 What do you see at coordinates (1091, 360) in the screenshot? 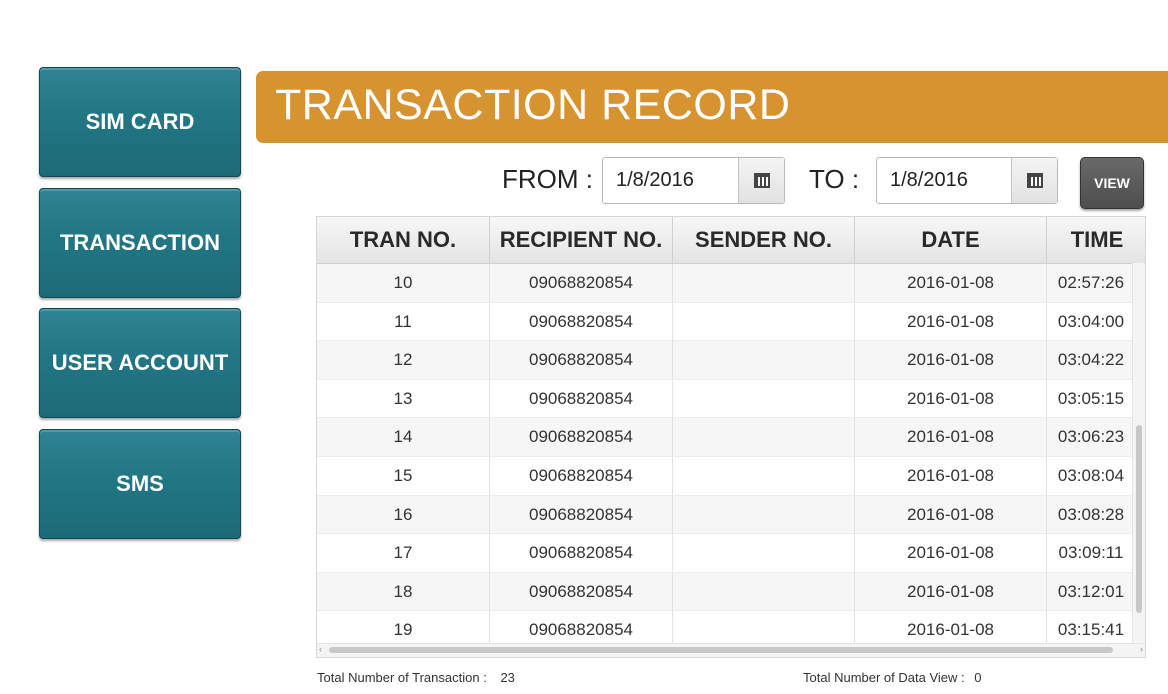
I see `table-cell-time: 03:04:22` at bounding box center [1091, 360].